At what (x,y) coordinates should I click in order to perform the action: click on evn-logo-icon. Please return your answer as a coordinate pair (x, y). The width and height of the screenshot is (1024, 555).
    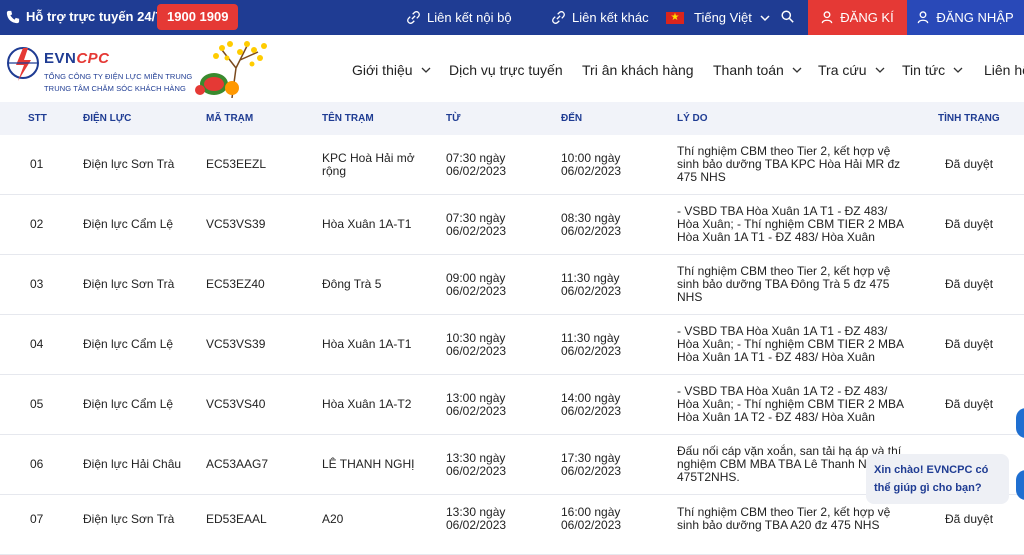
    Looking at the image, I should click on (24, 67).